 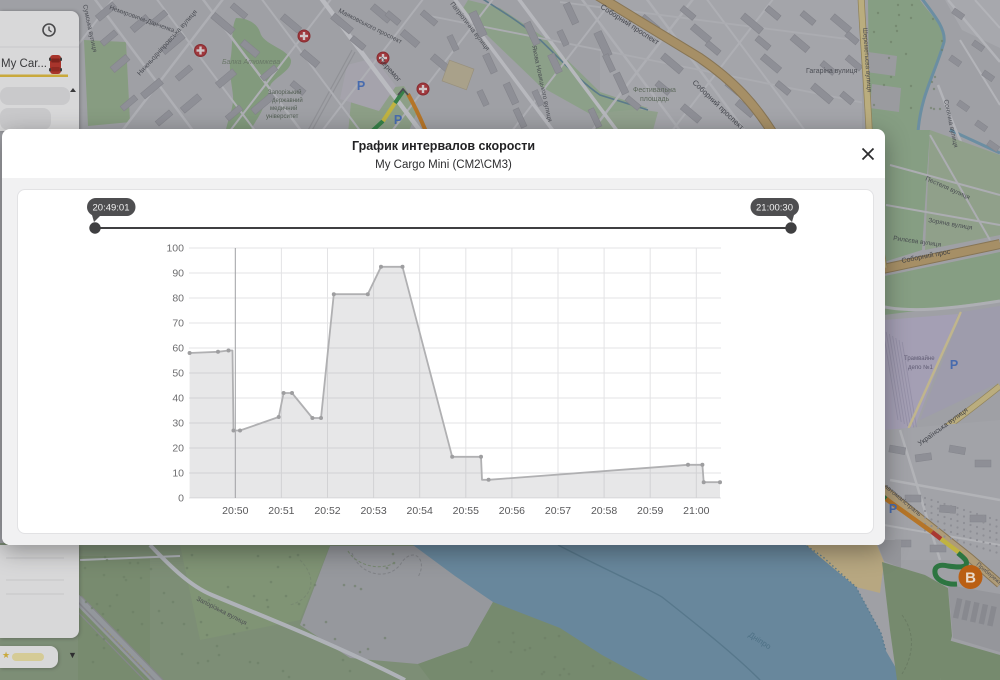 I want to click on svg-text: 100, so click(x=175, y=249).